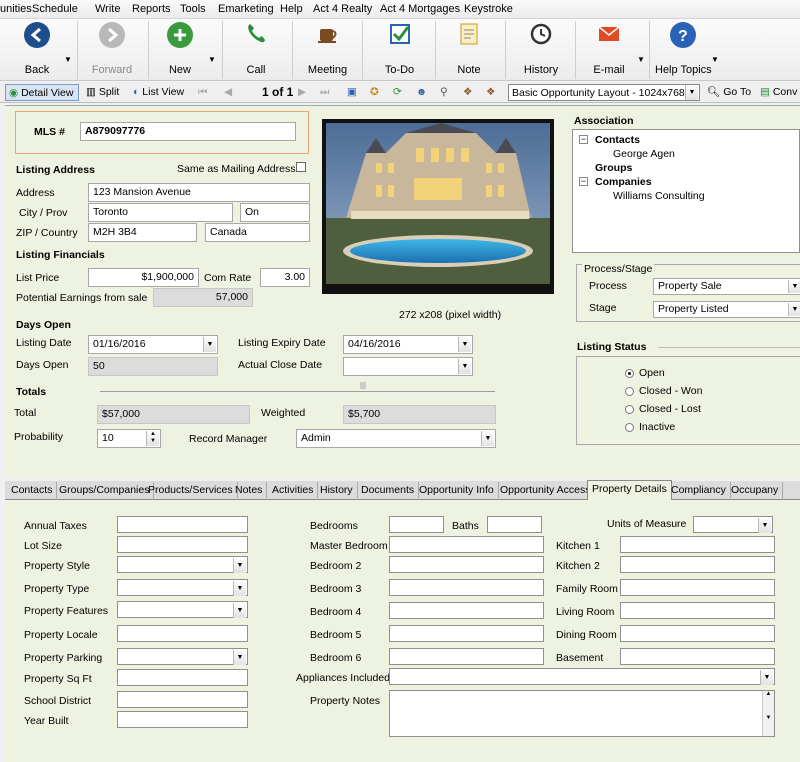 This screenshot has width=800, height=762. What do you see at coordinates (324, 92) in the screenshot?
I see `last-record-icon: ⏭` at bounding box center [324, 92].